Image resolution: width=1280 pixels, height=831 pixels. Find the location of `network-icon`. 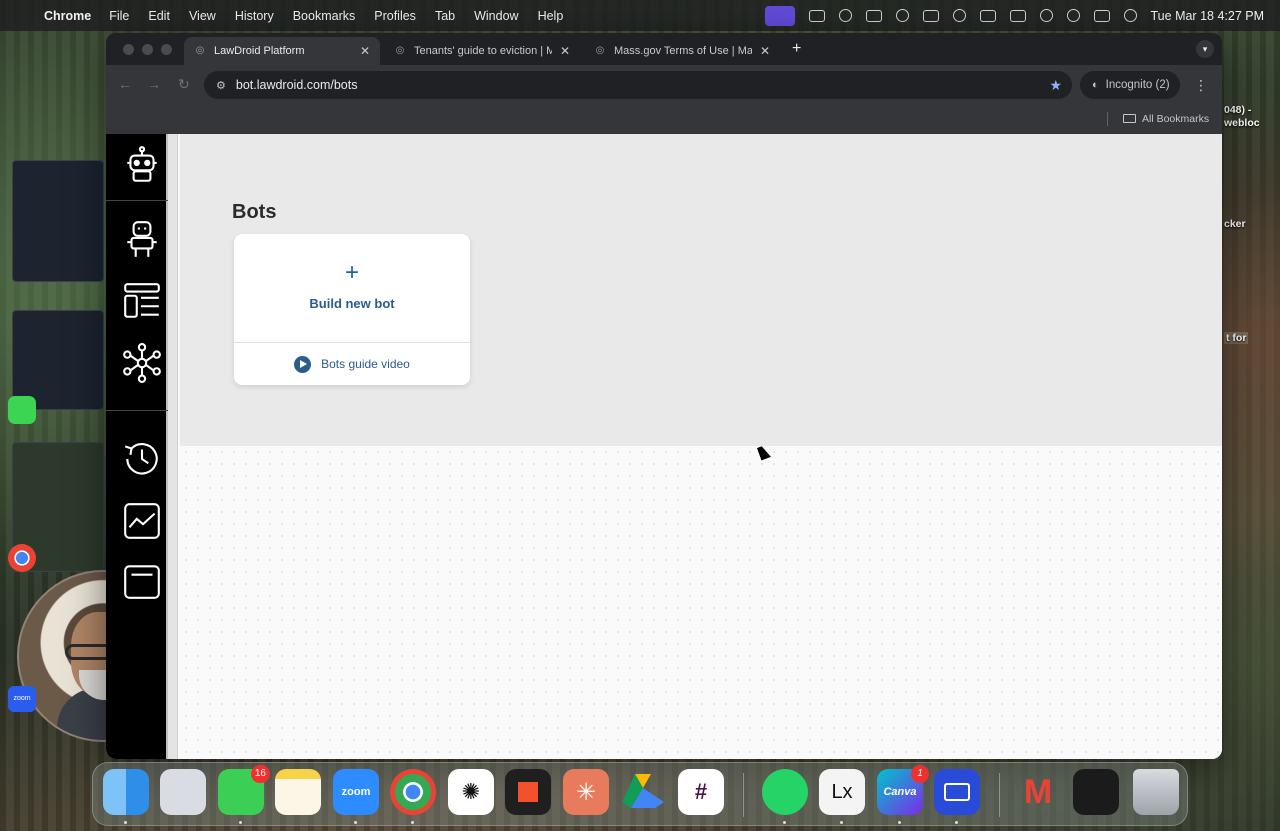

network-icon is located at coordinates (142, 363).